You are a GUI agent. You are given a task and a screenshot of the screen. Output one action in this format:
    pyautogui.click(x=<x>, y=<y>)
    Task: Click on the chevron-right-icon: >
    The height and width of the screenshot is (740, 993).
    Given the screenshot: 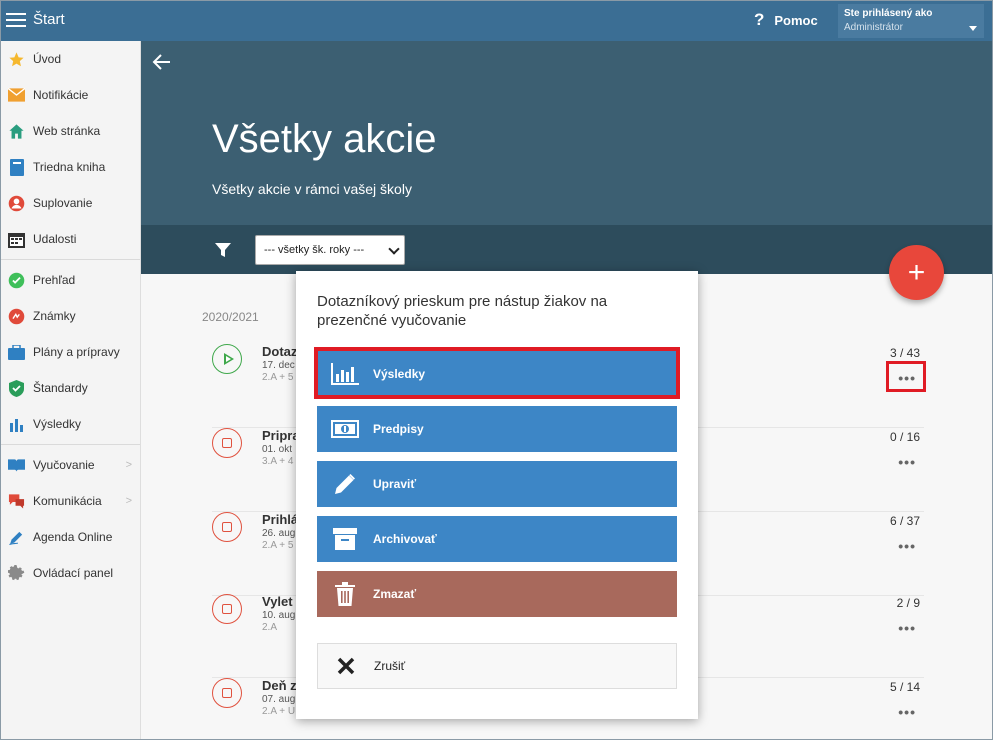 What is the action you would take?
    pyautogui.click(x=128, y=501)
    